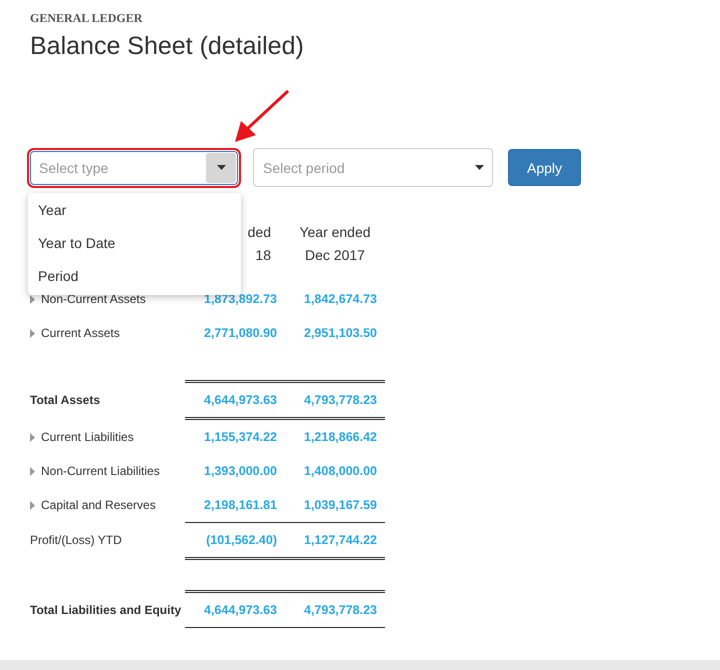 This screenshot has width=720, height=670. What do you see at coordinates (134, 276) in the screenshot?
I see `menu-option: Period` at bounding box center [134, 276].